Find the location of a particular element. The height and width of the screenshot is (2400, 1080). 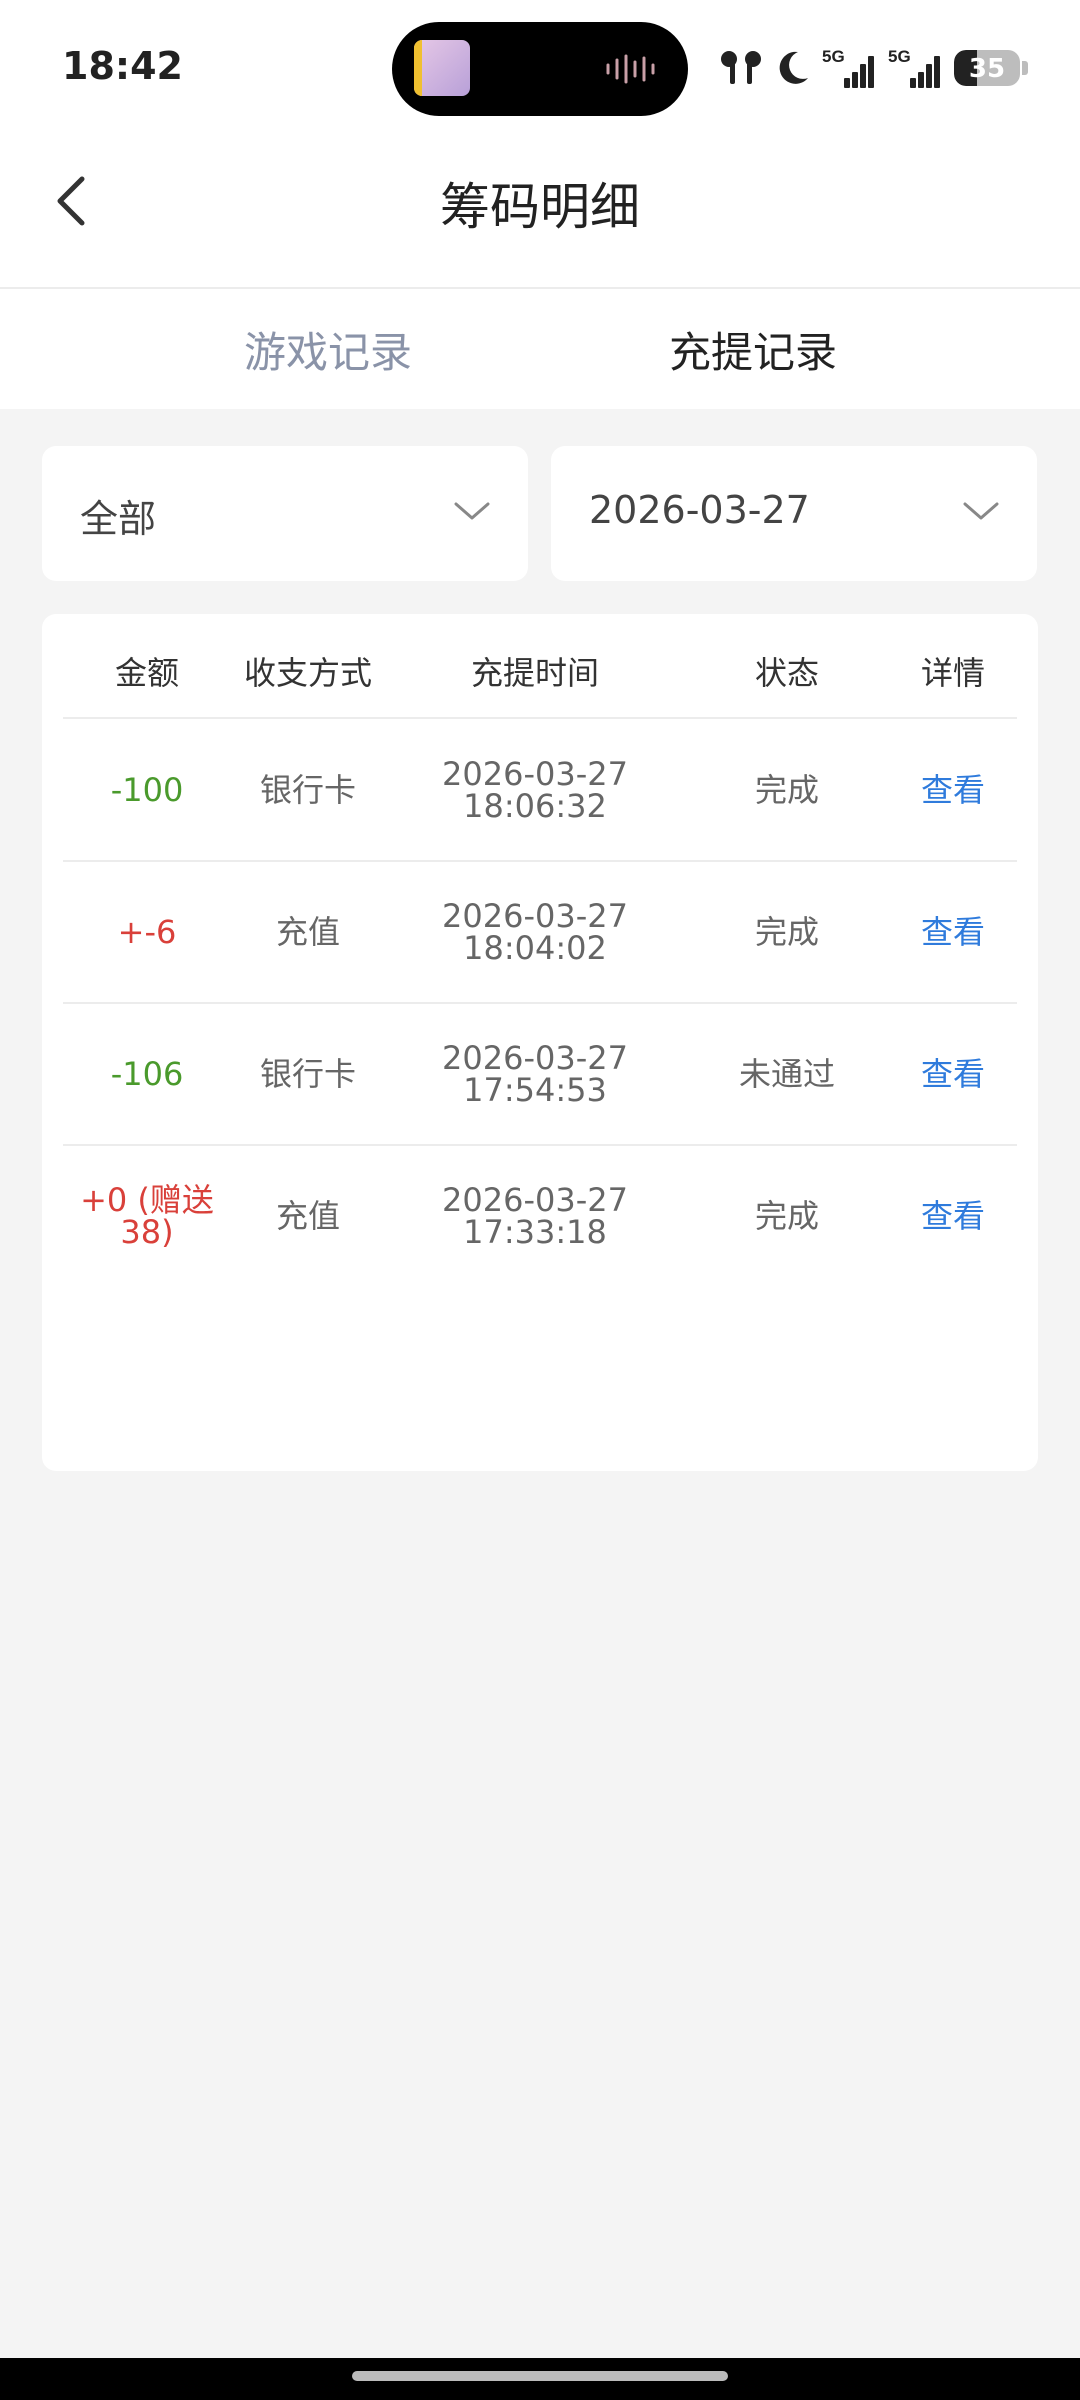

audio-wave-icon is located at coordinates (630, 69).